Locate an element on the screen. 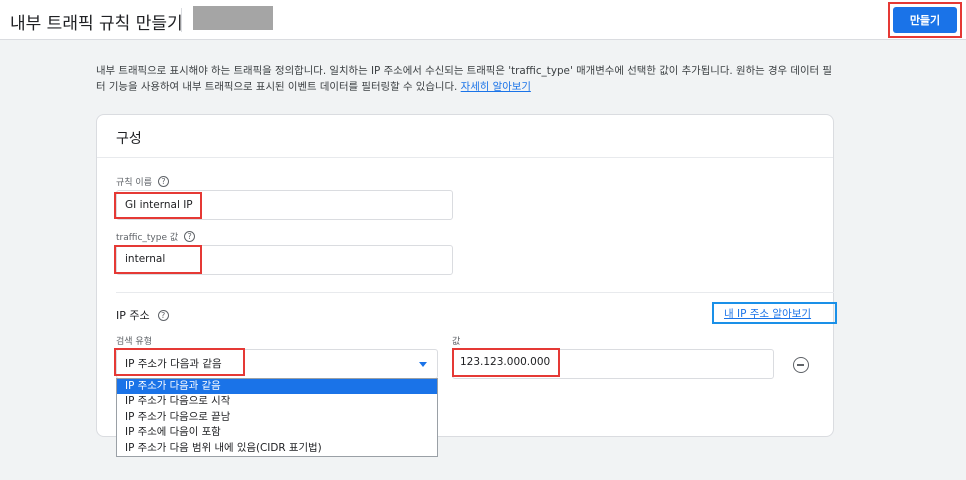 The image size is (966, 480). create-button: 만들기 is located at coordinates (925, 20).